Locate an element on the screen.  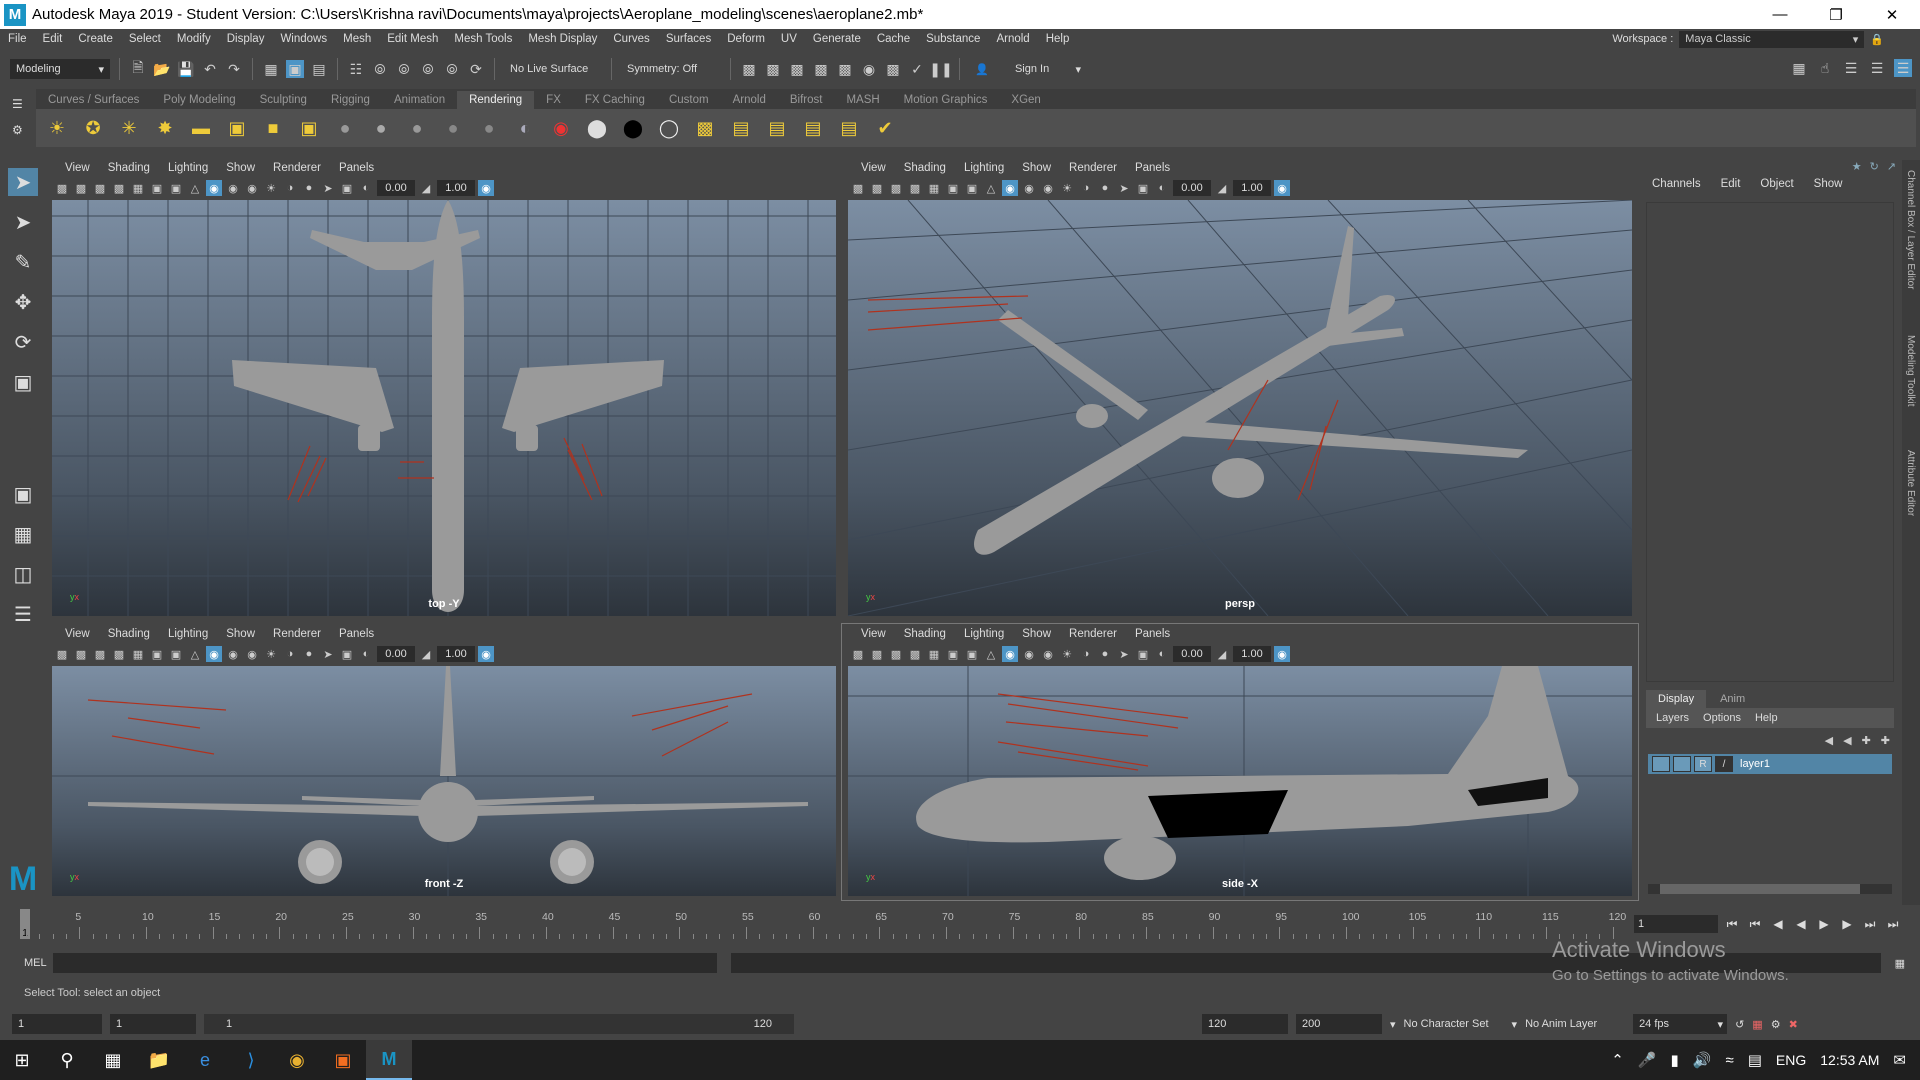
wifi-icon: ≈ is located at coordinates (1730, 1060).